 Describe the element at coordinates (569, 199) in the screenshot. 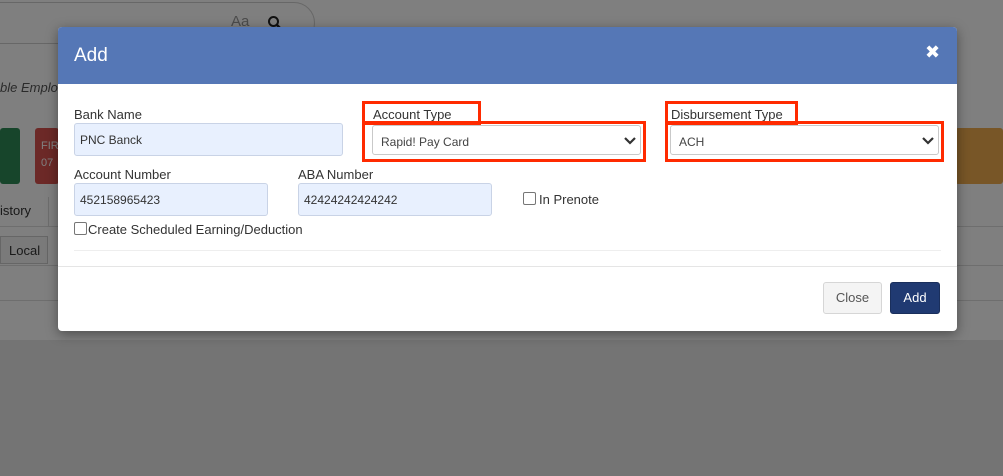

I see `in-prenote-label: In Prenote` at that location.